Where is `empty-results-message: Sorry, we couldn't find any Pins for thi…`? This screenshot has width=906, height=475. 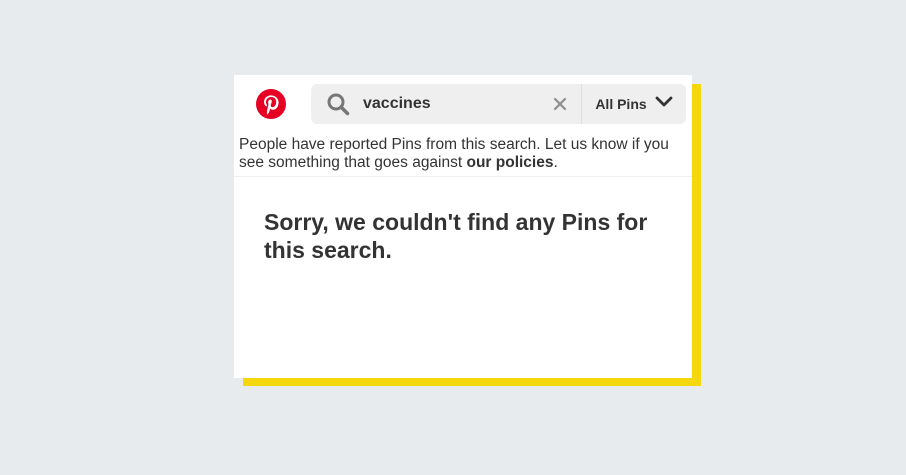
empty-results-message: Sorry, we couldn't find any Pins for thi… is located at coordinates (456, 236).